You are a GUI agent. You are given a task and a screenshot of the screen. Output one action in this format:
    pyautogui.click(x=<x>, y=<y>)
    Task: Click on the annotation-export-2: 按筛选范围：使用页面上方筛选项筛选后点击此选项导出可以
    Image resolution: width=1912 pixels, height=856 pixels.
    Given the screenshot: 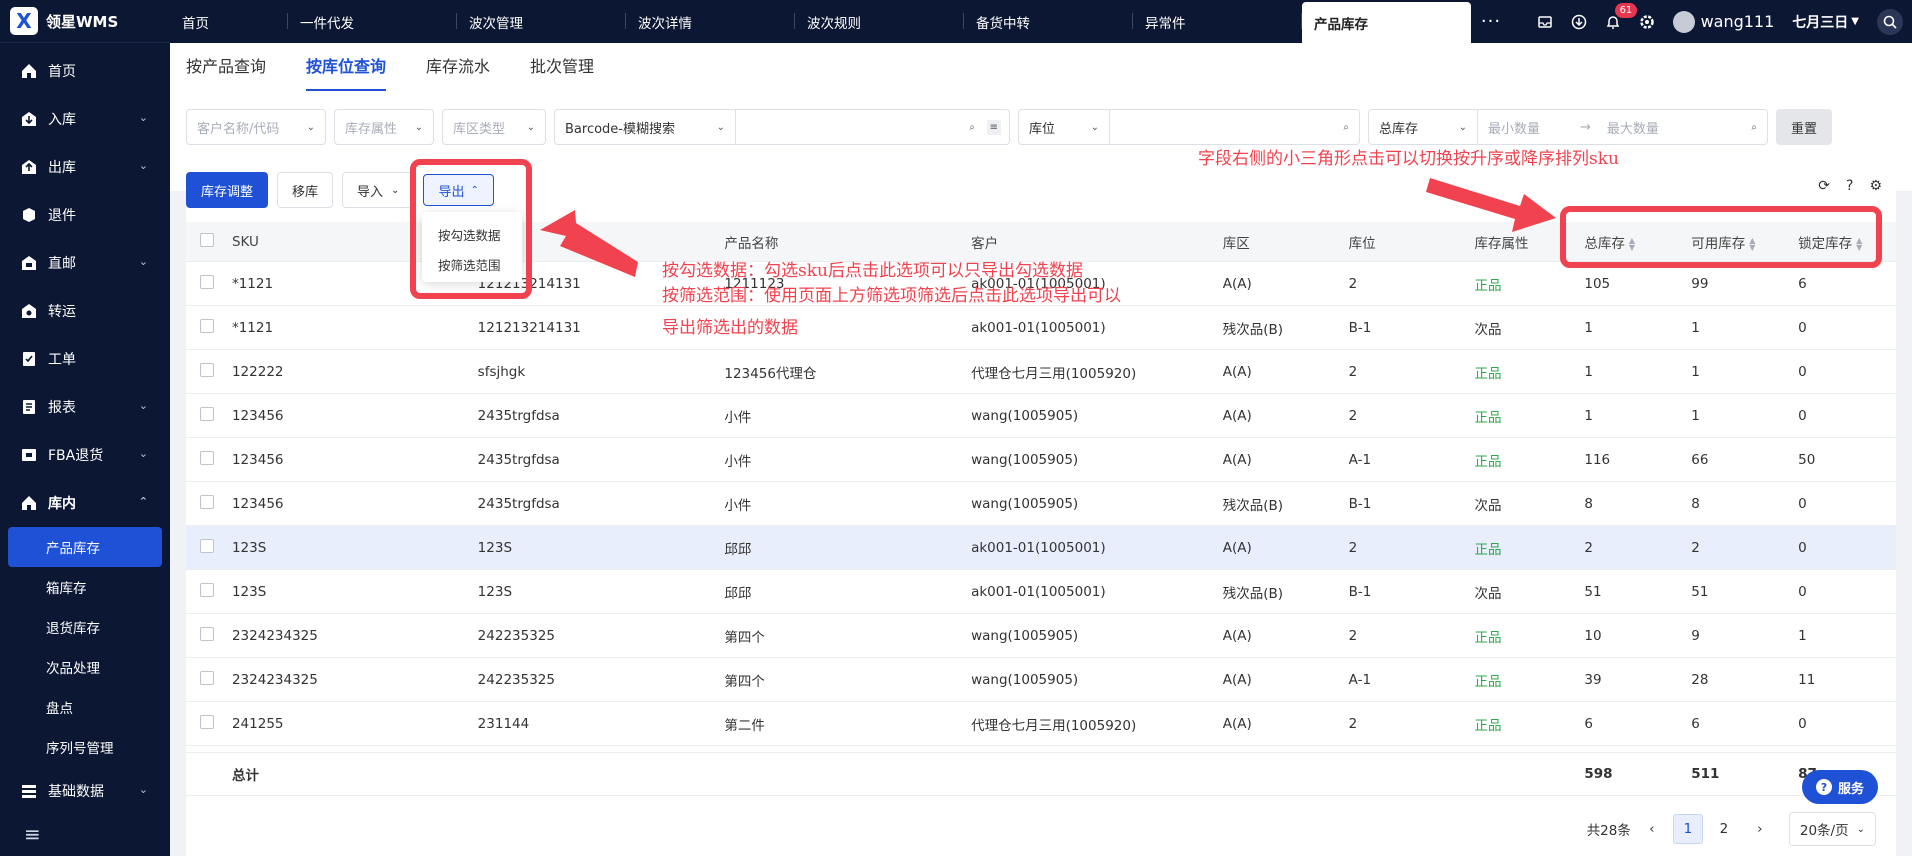 What is the action you would take?
    pyautogui.click(x=891, y=296)
    